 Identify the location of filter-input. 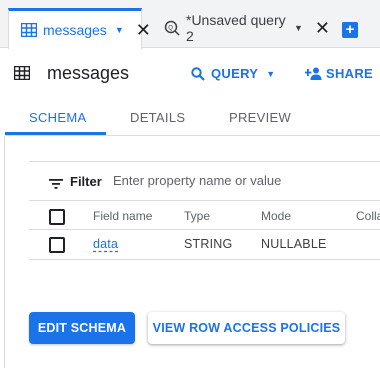
(243, 180).